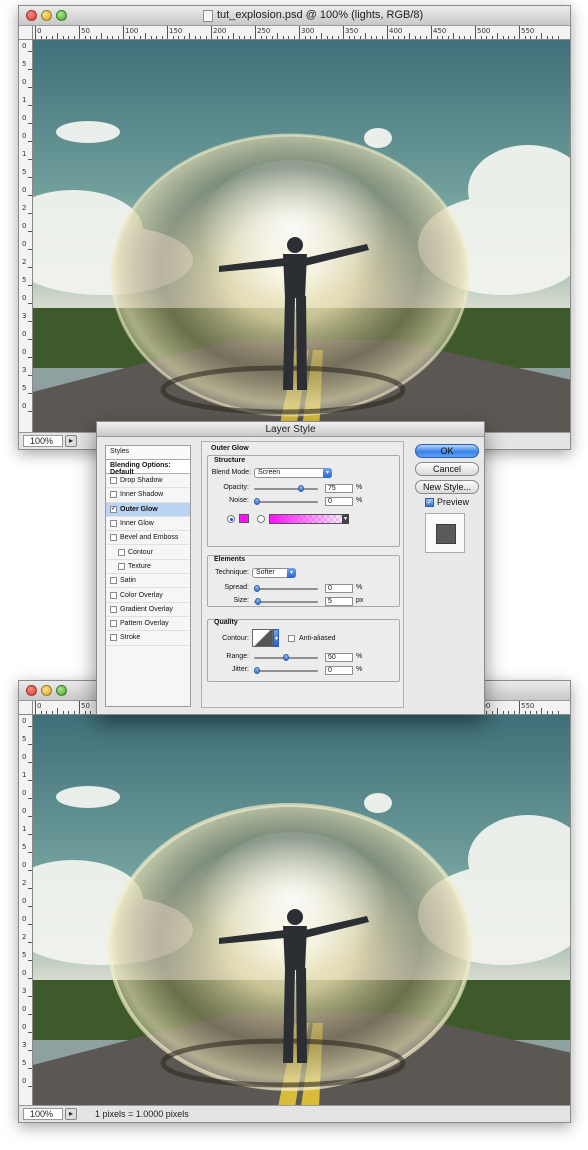  Describe the element at coordinates (148, 552) in the screenshot. I see `style-item: Contour` at that location.